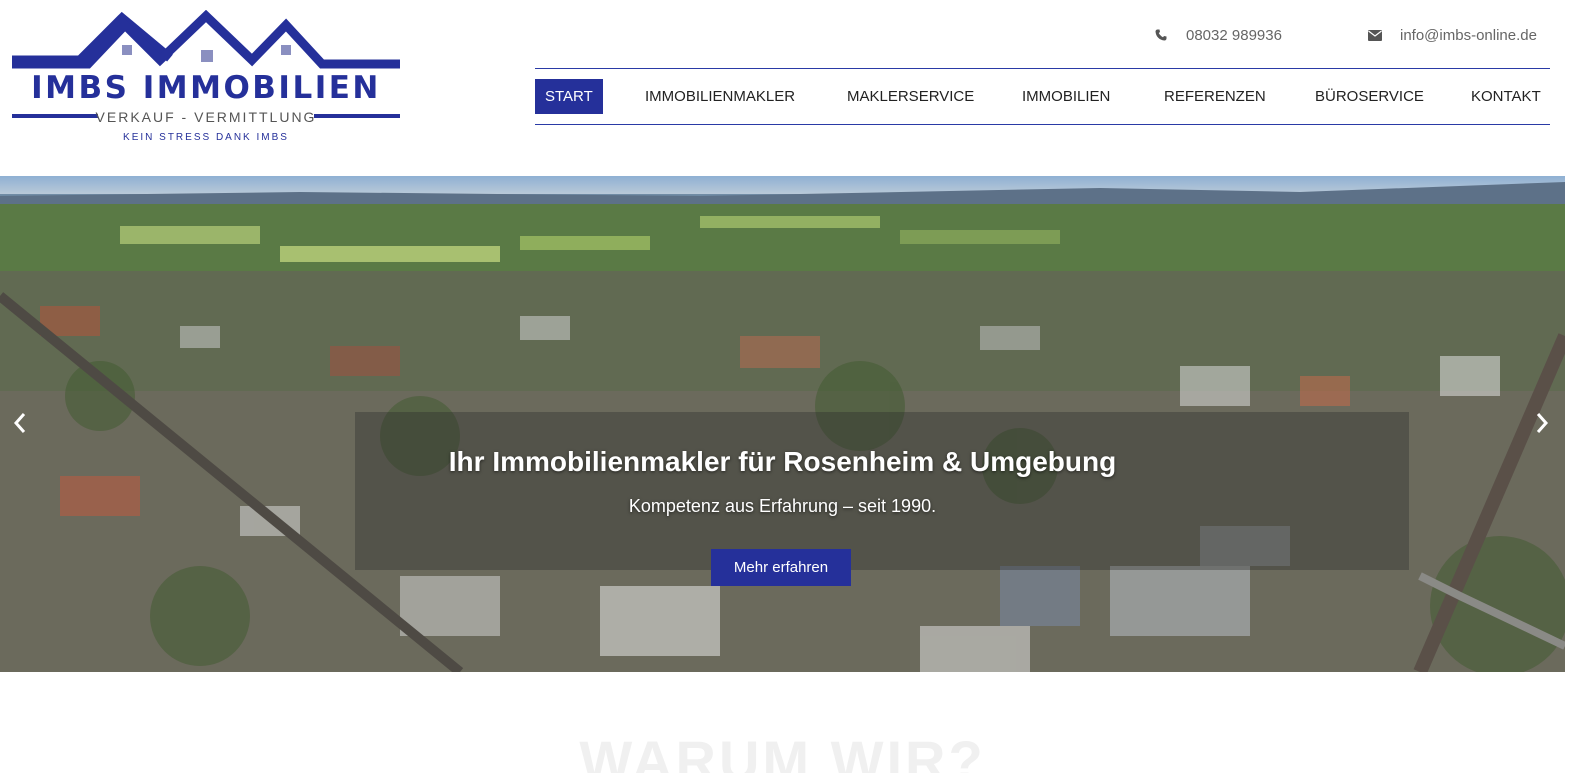 This screenshot has width=1583, height=773. I want to click on hero-subline: Kompetenz aus Erfahrung – seit 1990., so click(782, 506).